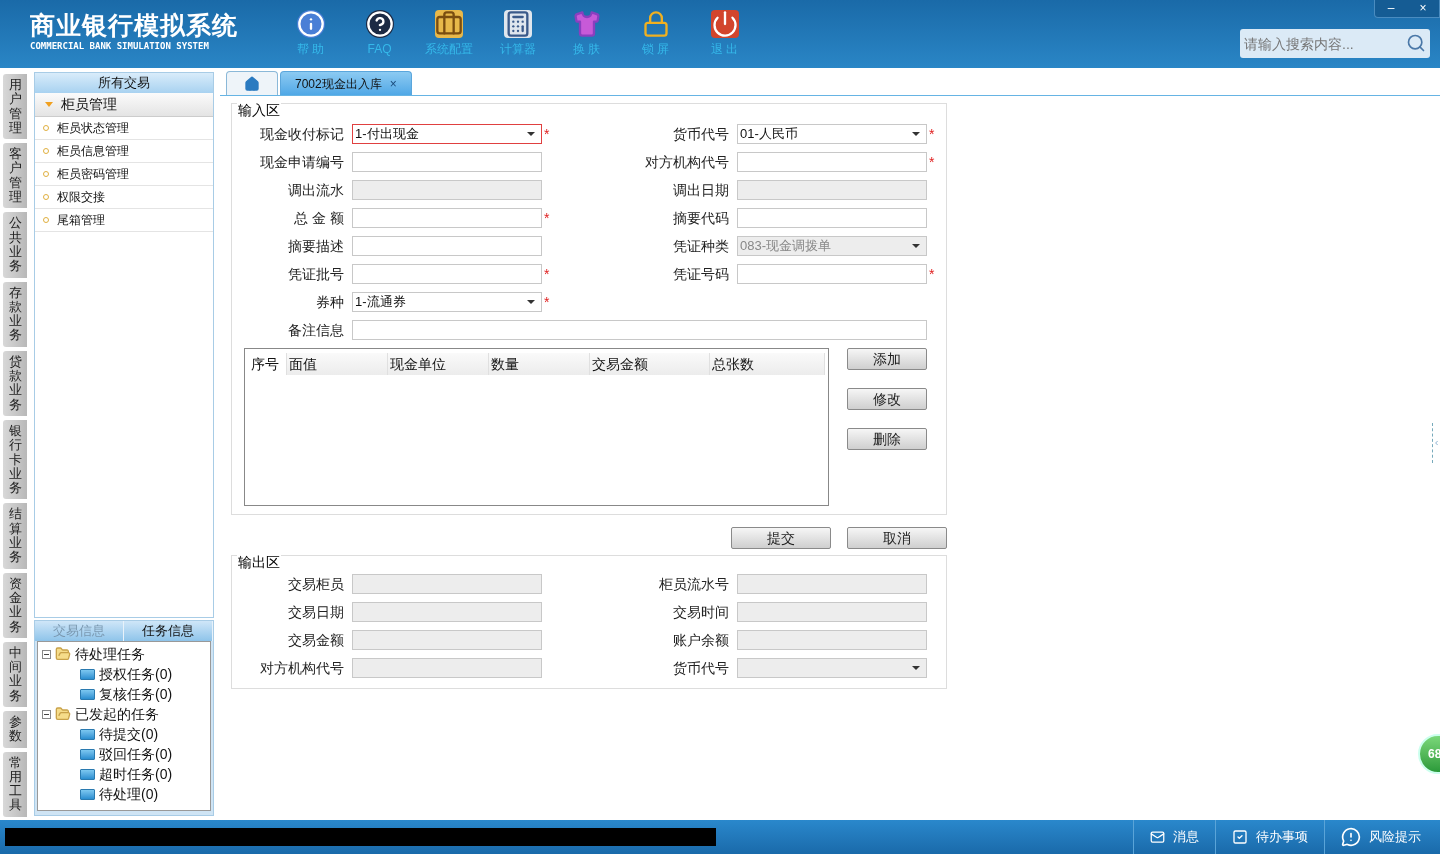 The image size is (1440, 860). Describe the element at coordinates (315, 584) in the screenshot. I see `field-label: 交易柜员` at that location.